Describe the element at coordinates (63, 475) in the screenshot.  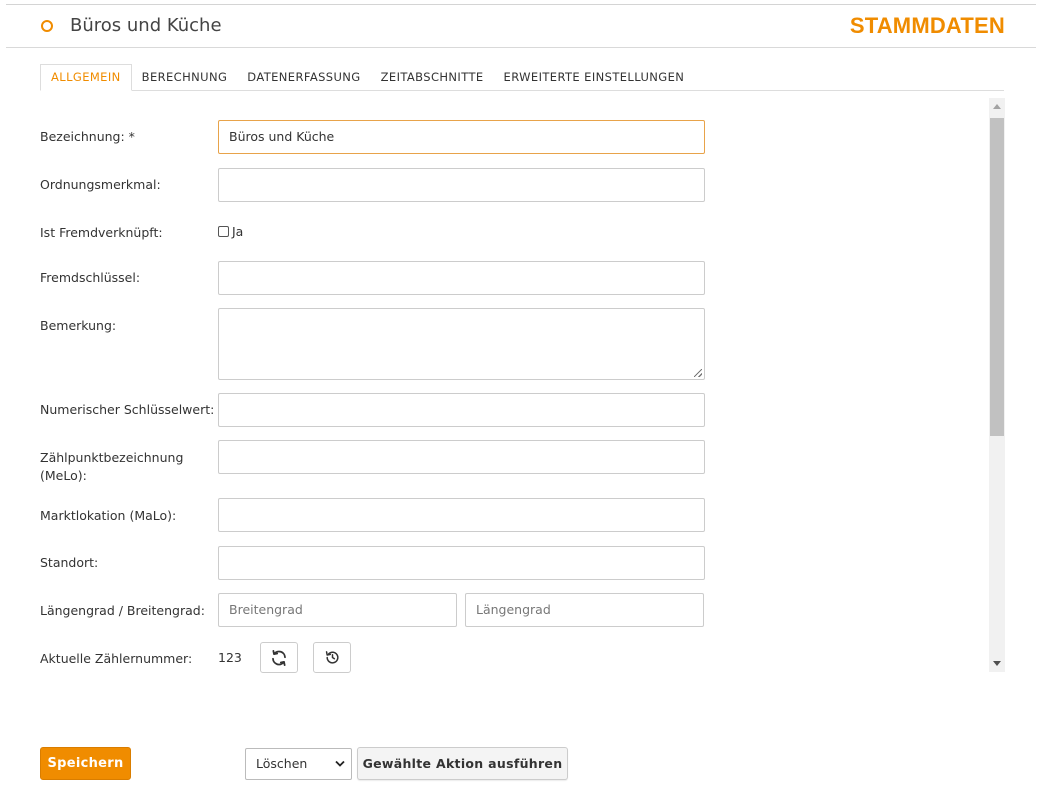
I see `zaehlpunktbezeichnung-label-line2: (MeLo):` at that location.